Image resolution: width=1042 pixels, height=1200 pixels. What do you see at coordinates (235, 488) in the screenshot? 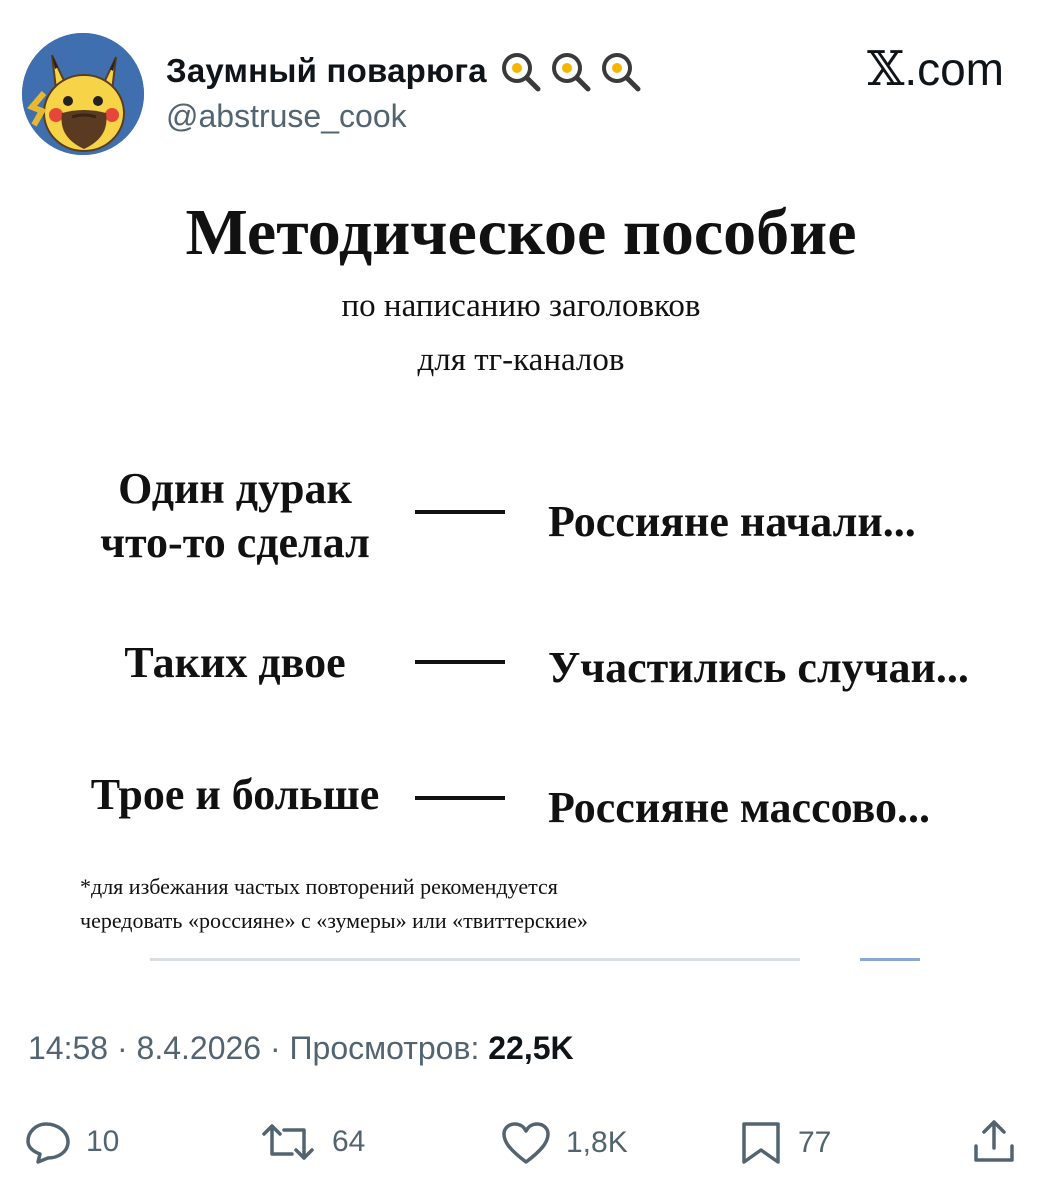
I see `row-left-line: Один дурак` at bounding box center [235, 488].